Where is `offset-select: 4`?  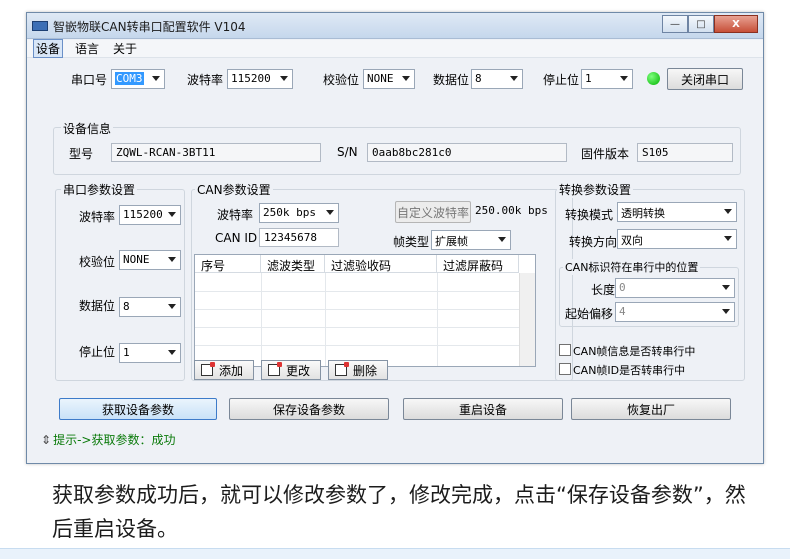 offset-select: 4 is located at coordinates (675, 312).